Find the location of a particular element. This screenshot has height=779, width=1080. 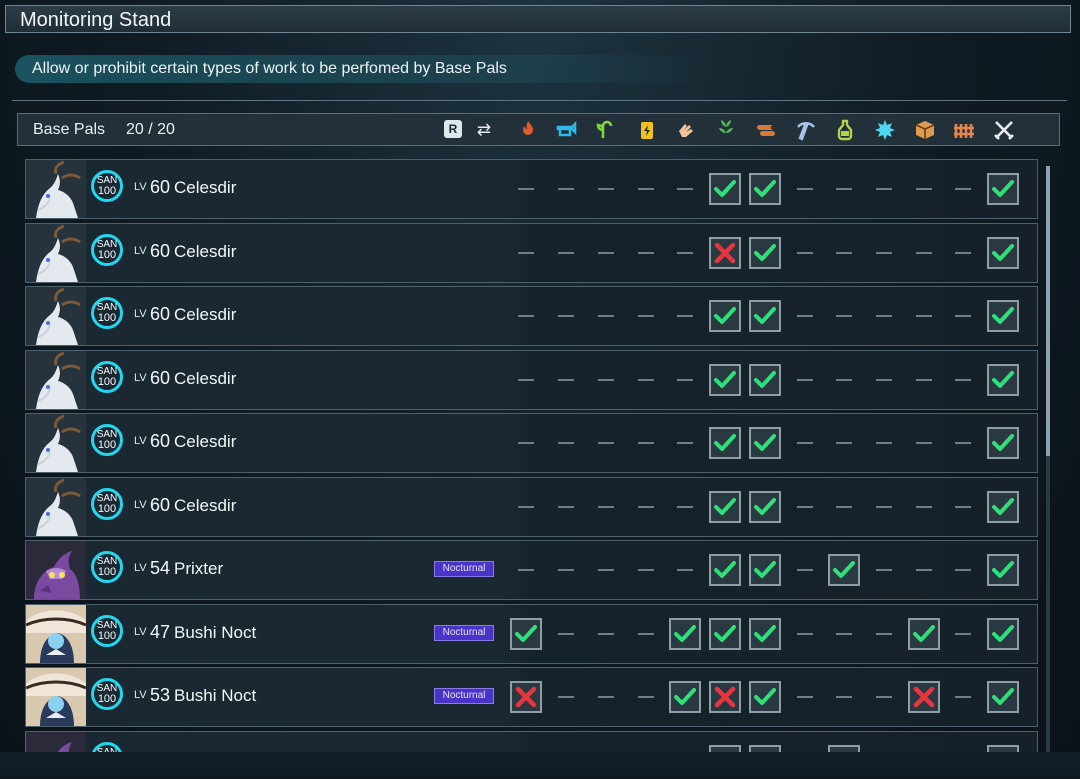

farming-toggle is located at coordinates (963, 507).